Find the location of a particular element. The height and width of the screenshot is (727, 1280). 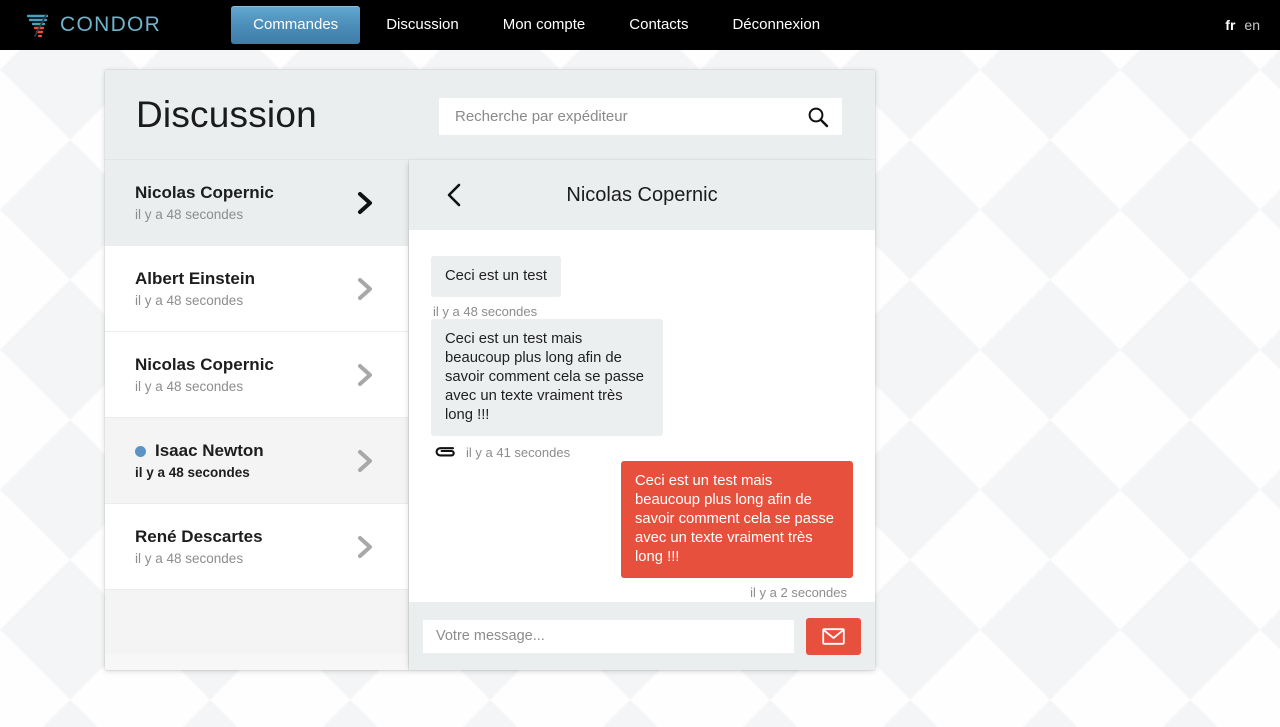

chat-header: Nicolas Copernic is located at coordinates (642, 195).